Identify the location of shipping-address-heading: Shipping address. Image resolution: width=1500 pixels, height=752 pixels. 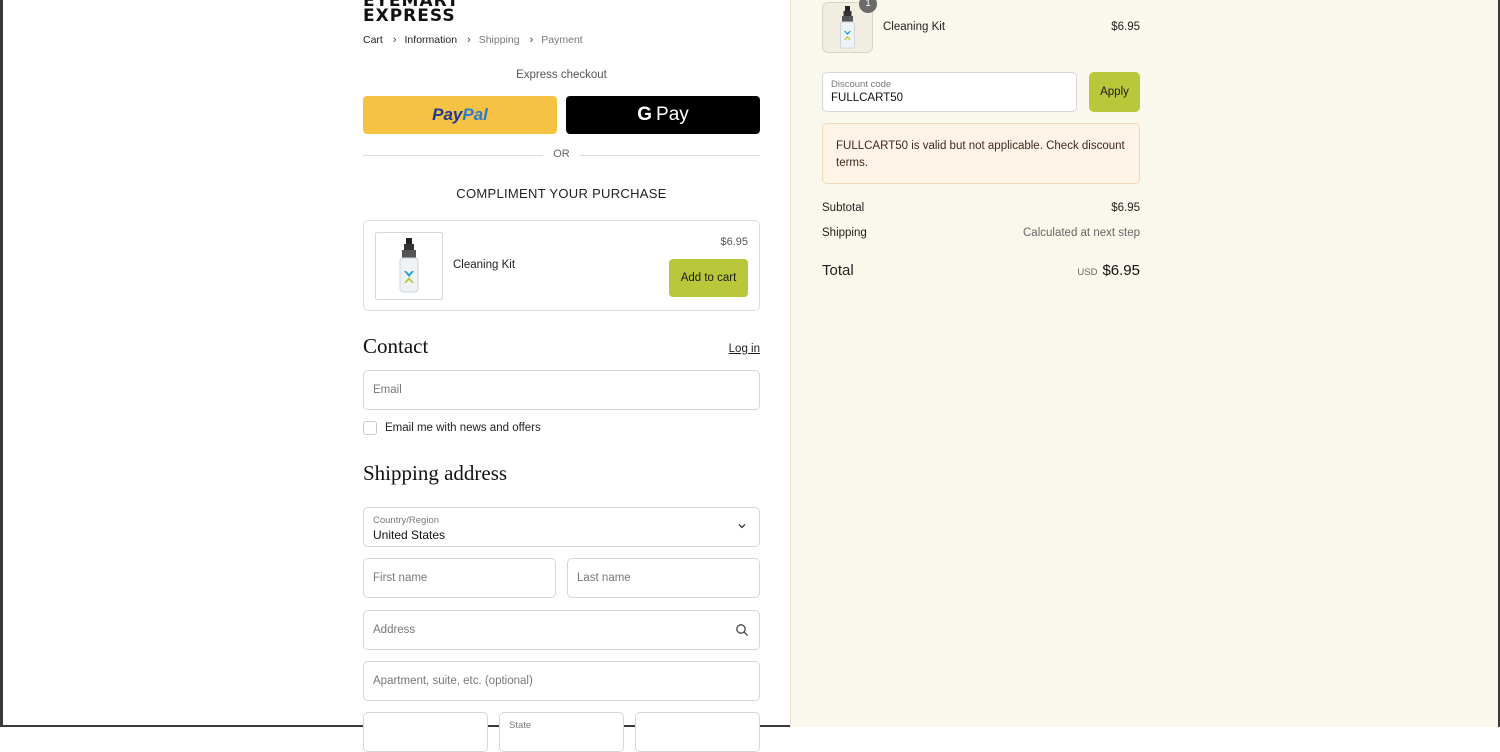
(435, 473).